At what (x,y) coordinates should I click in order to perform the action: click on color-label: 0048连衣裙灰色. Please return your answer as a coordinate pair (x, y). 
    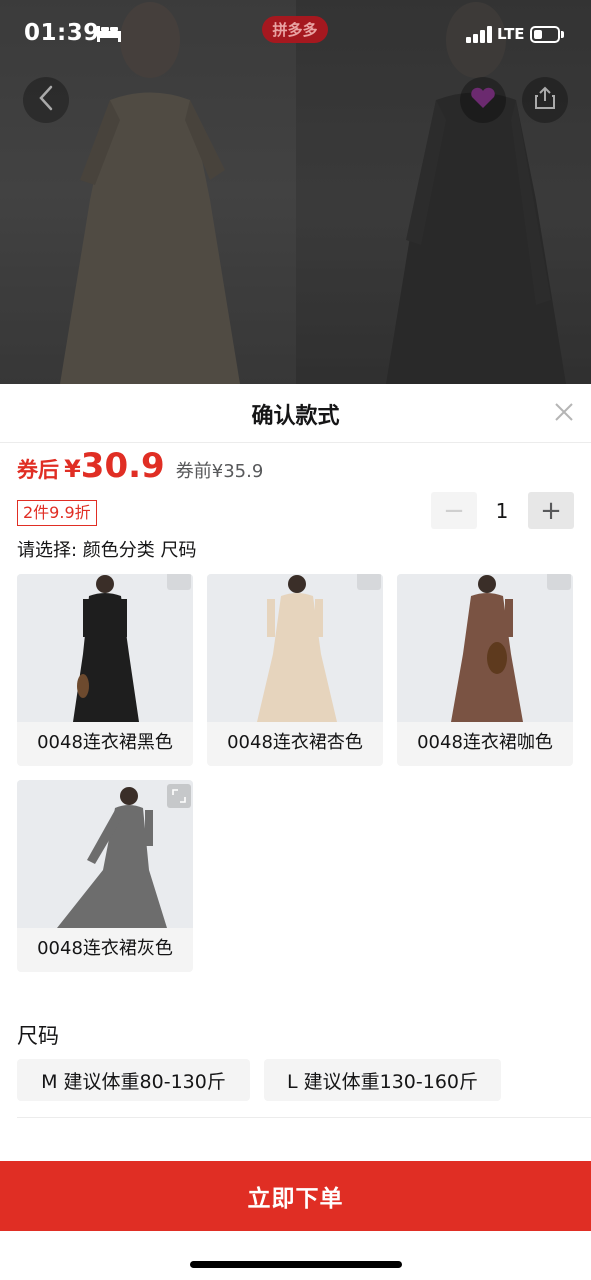
    Looking at the image, I should click on (105, 948).